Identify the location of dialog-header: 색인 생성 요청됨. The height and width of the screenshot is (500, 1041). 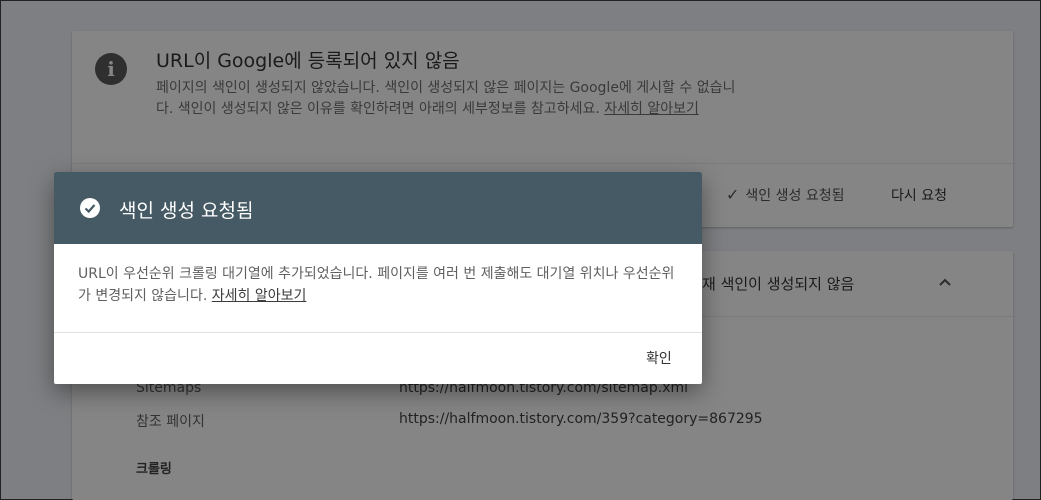
(378, 208).